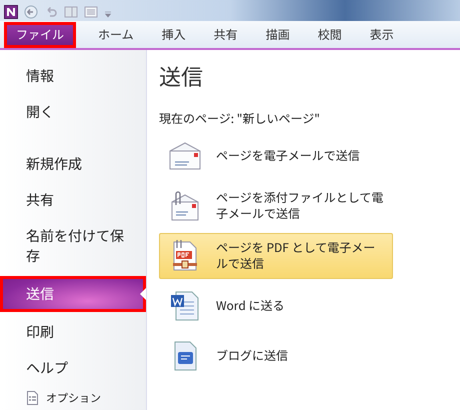 This screenshot has width=460, height=410. I want to click on ribbon-tab: 表示, so click(382, 35).